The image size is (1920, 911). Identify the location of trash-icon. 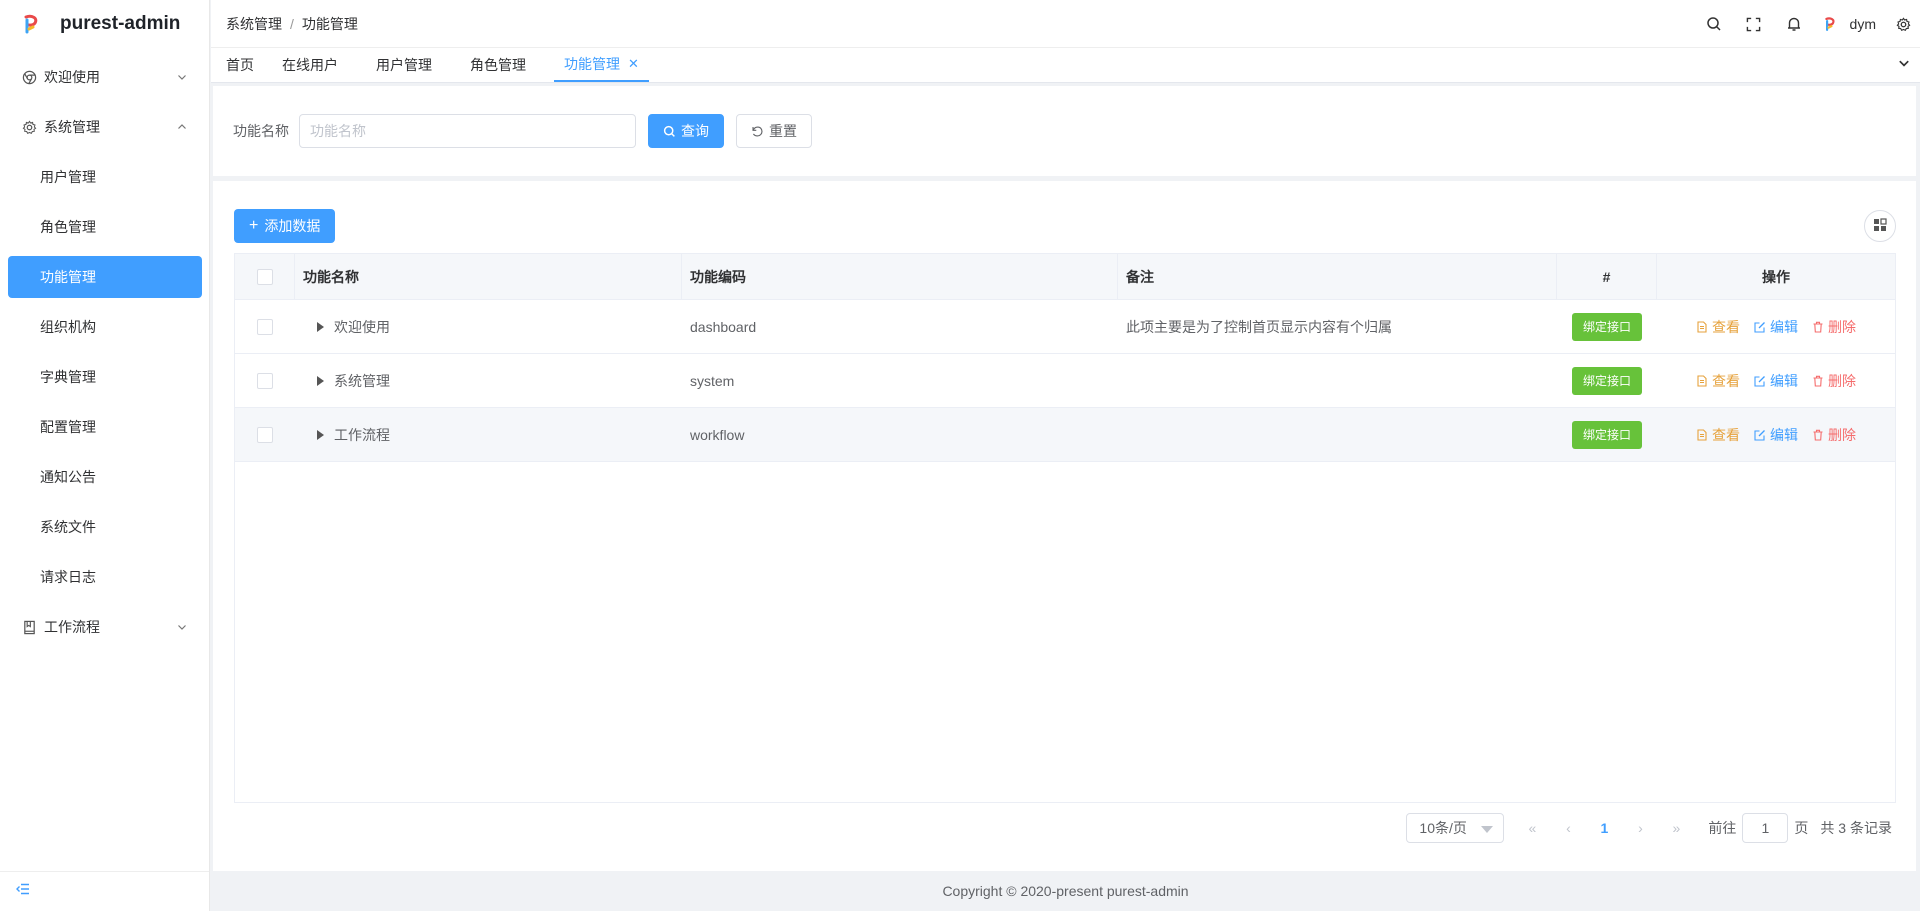
(1818, 327).